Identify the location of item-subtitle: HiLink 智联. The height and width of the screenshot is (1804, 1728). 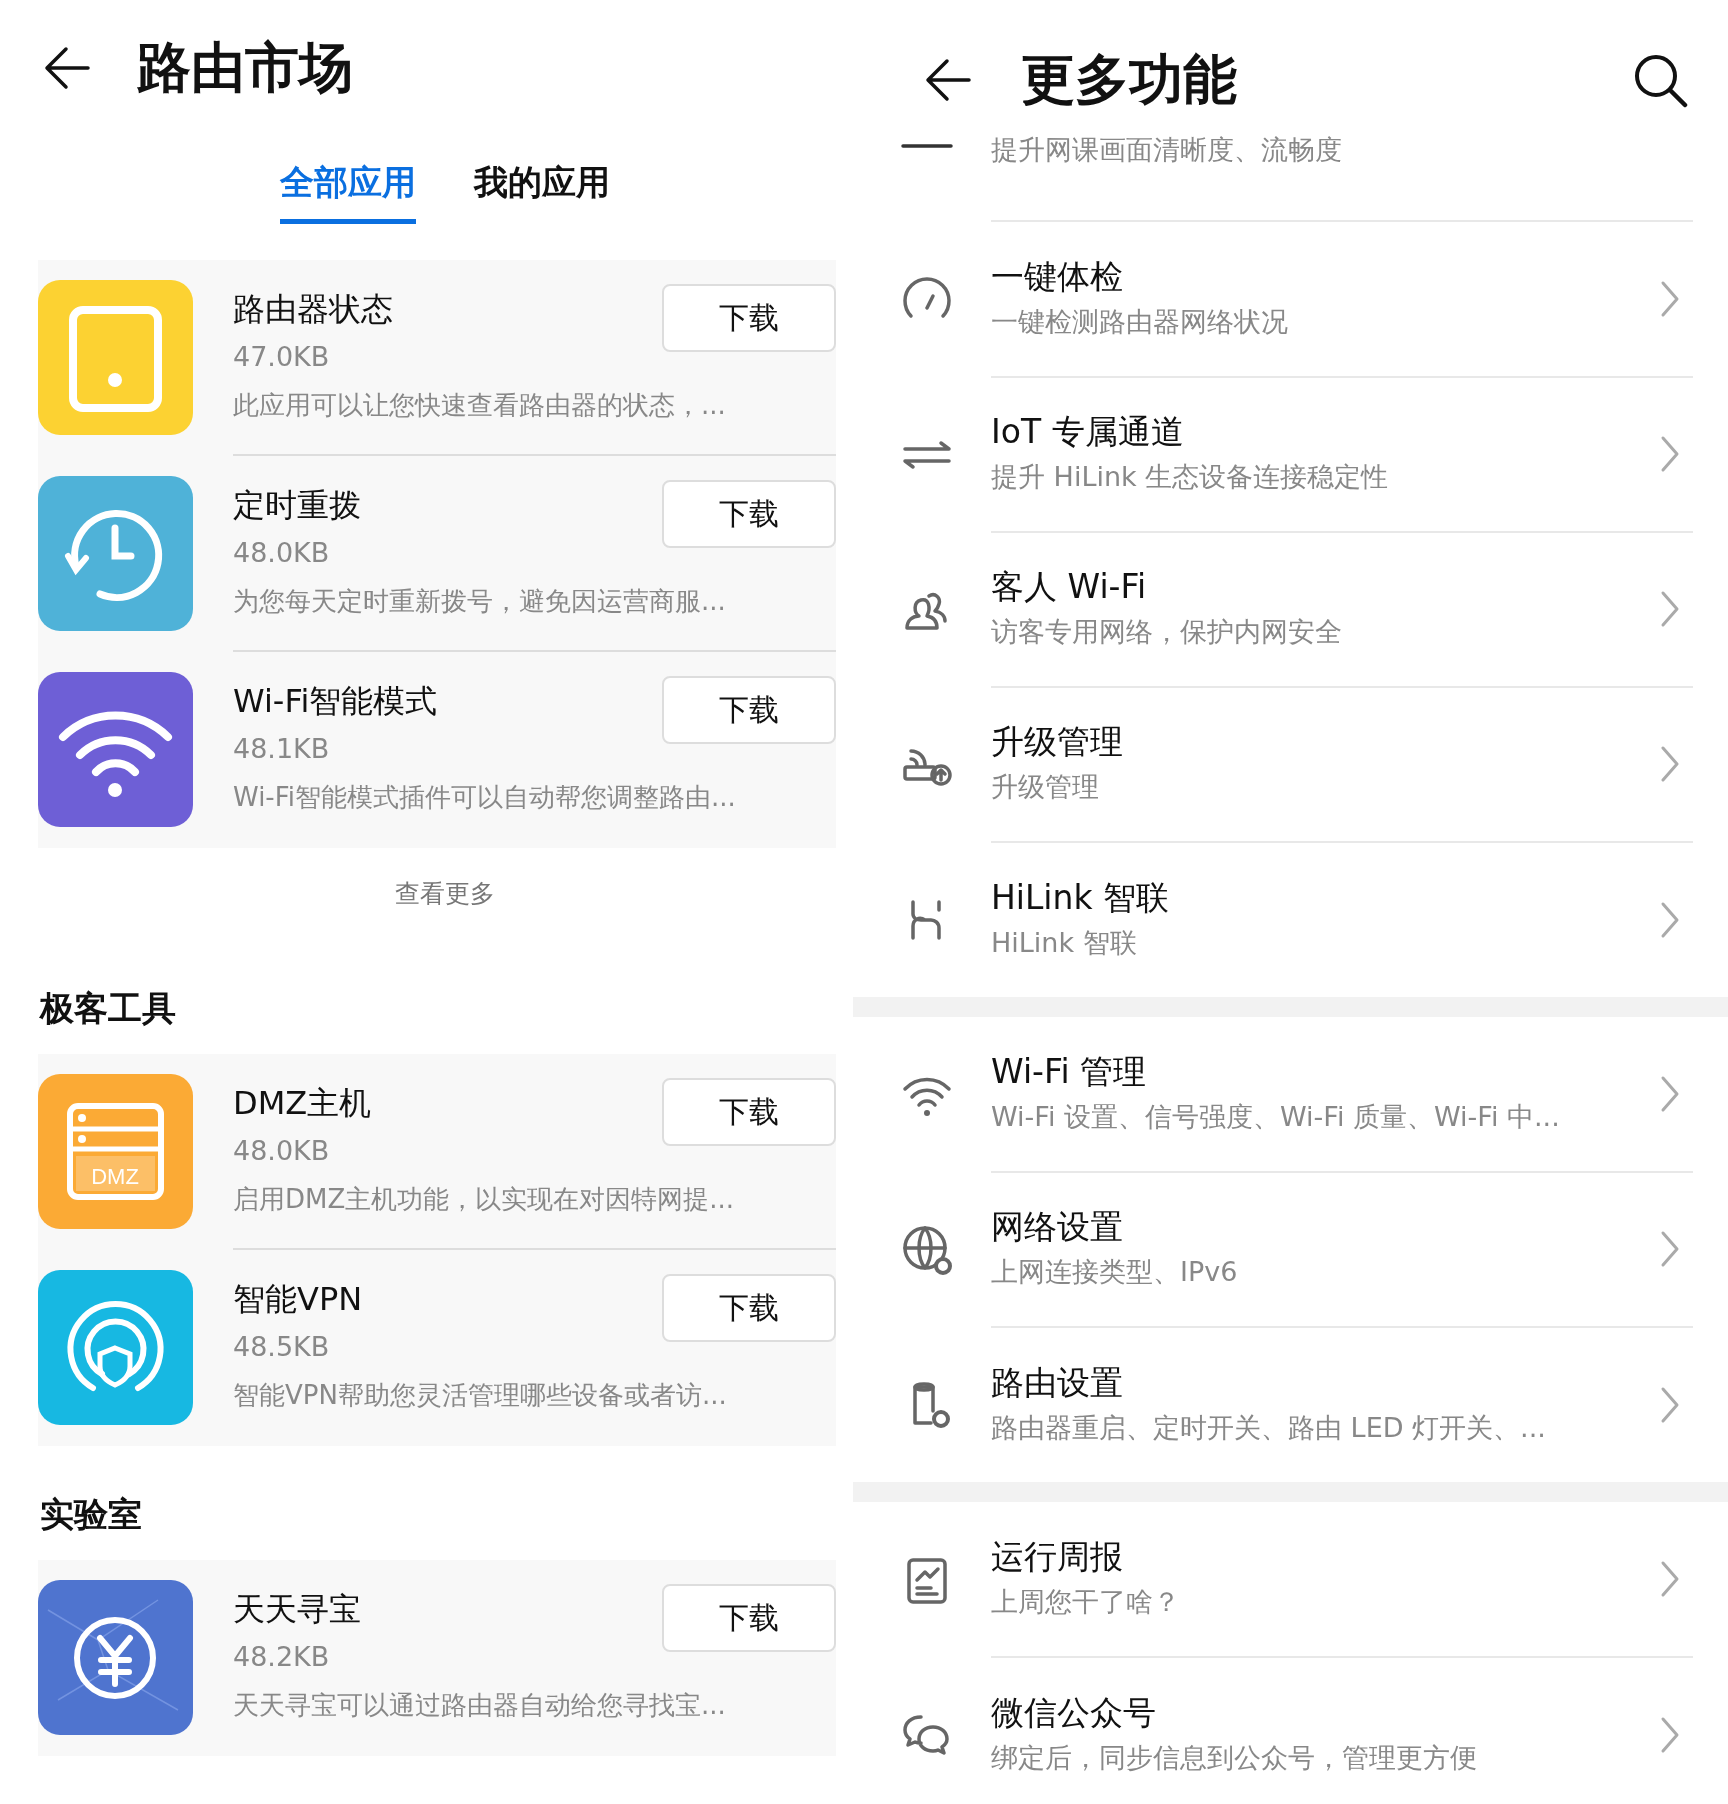
(1064, 942).